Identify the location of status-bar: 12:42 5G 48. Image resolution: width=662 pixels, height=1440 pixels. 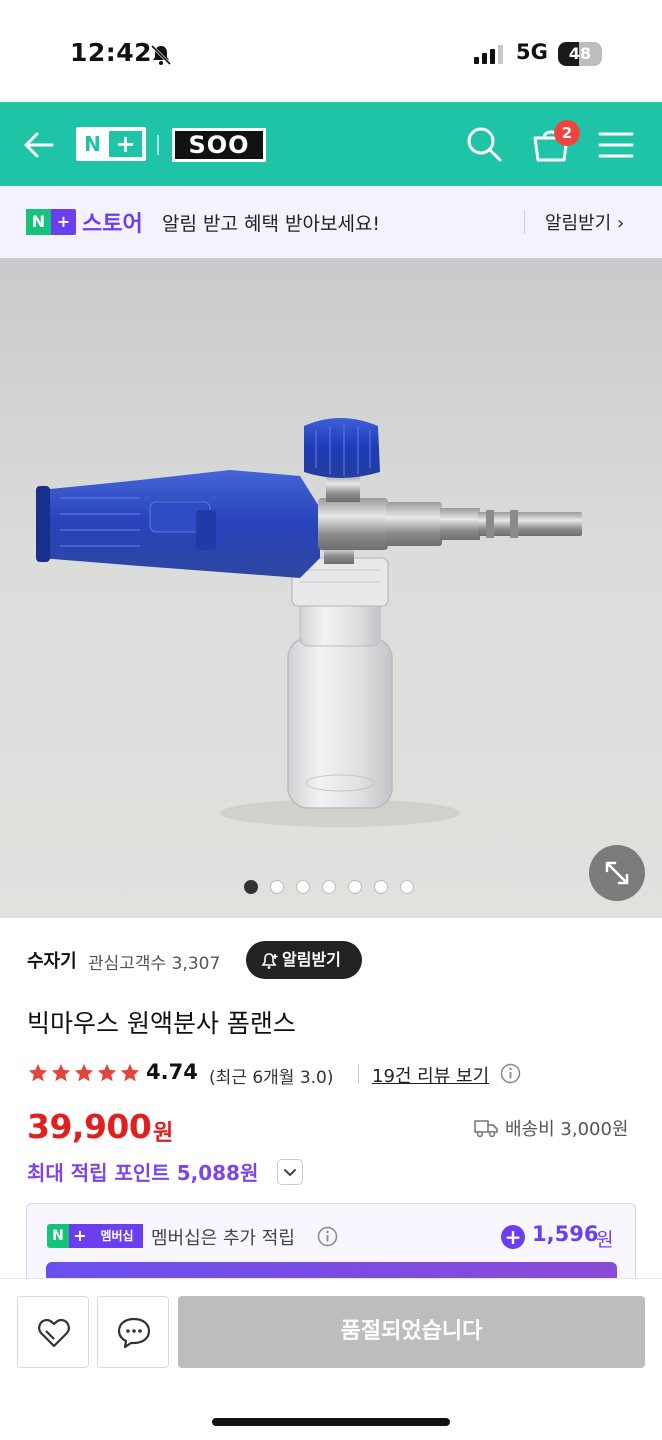
(331, 51).